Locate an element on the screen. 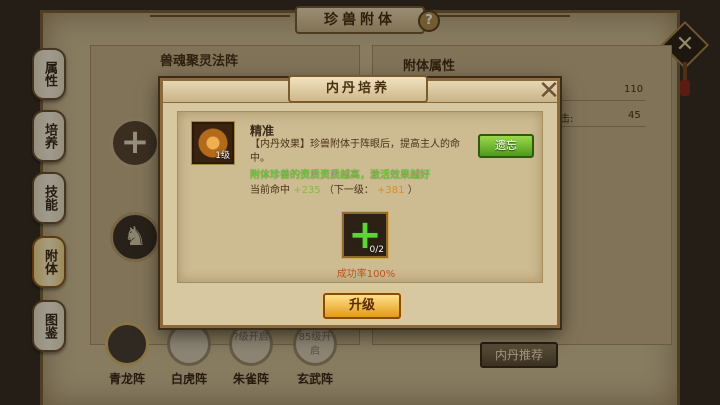  current-value: +235 is located at coordinates (307, 190).